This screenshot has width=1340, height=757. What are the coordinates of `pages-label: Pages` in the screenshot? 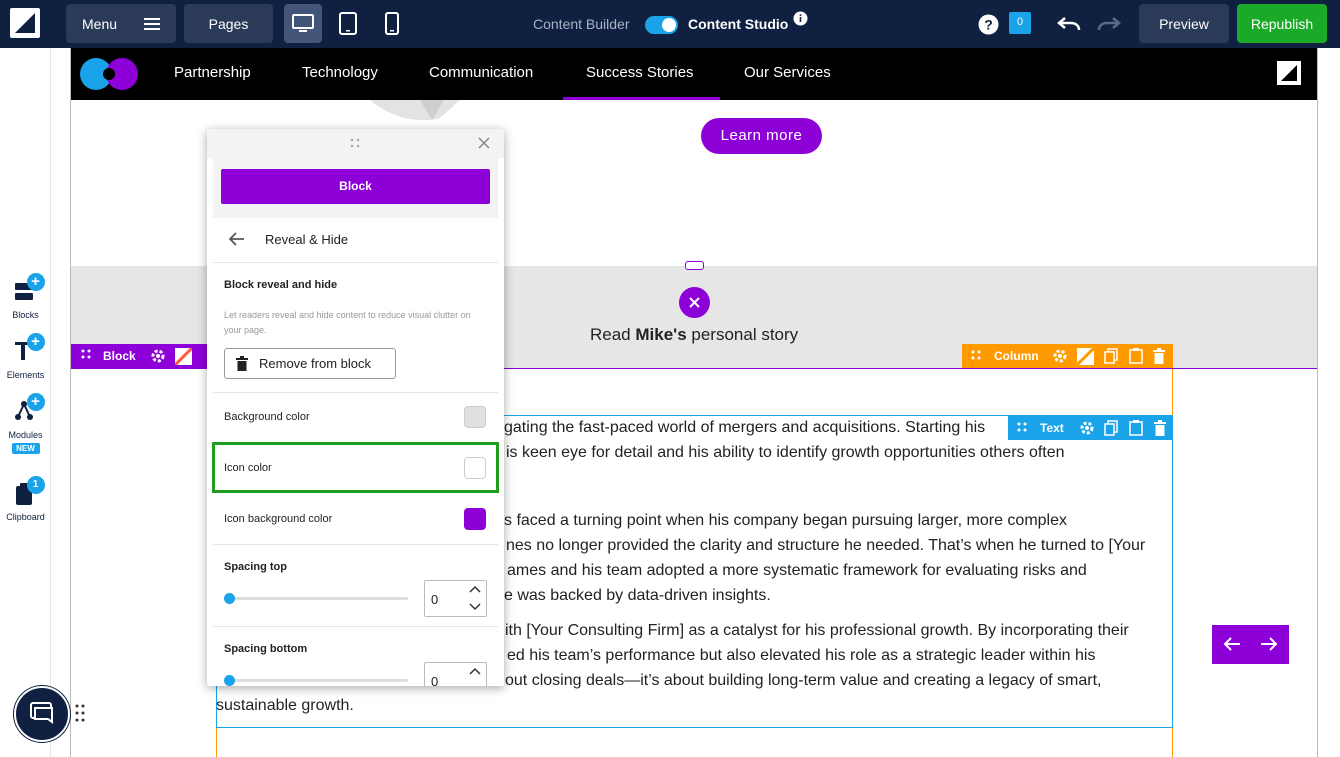 It's located at (228, 23).